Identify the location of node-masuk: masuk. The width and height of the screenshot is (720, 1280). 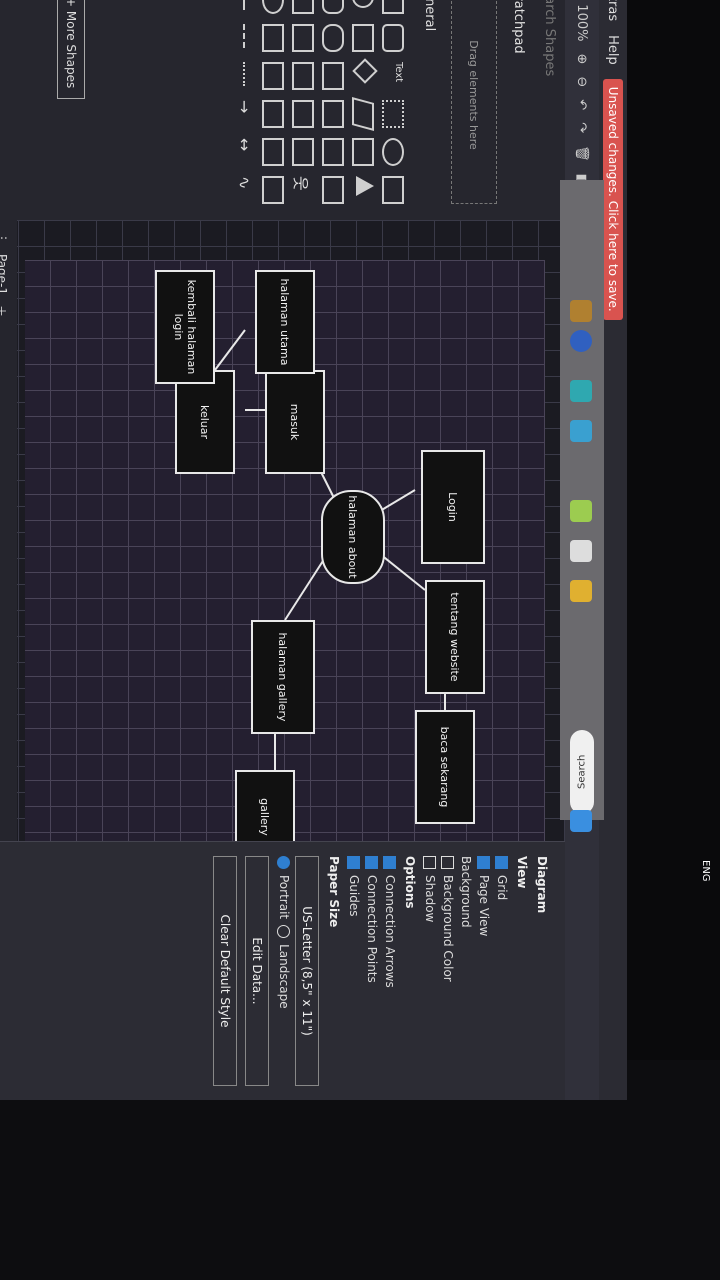
(295, 422).